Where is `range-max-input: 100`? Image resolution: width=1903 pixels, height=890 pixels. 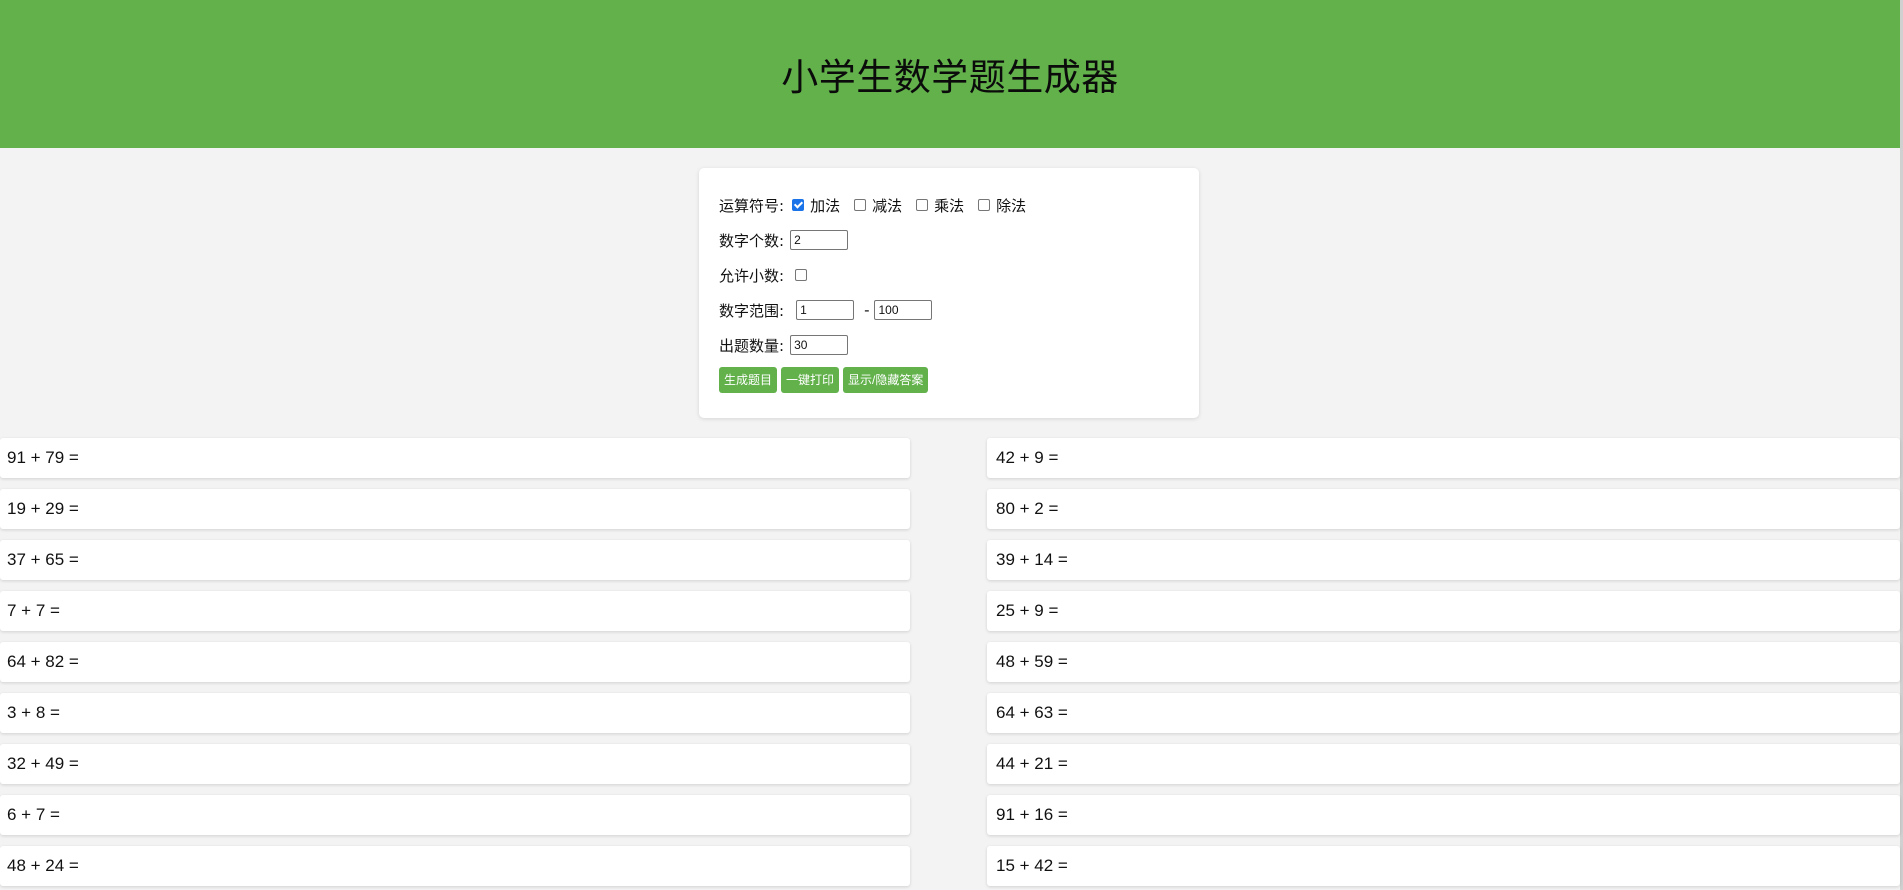 range-max-input: 100 is located at coordinates (903, 310).